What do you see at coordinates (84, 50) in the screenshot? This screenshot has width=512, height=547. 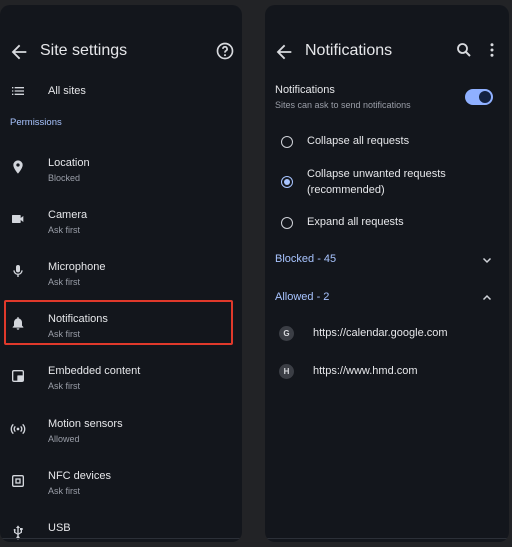 I see `page-title: Site settings` at bounding box center [84, 50].